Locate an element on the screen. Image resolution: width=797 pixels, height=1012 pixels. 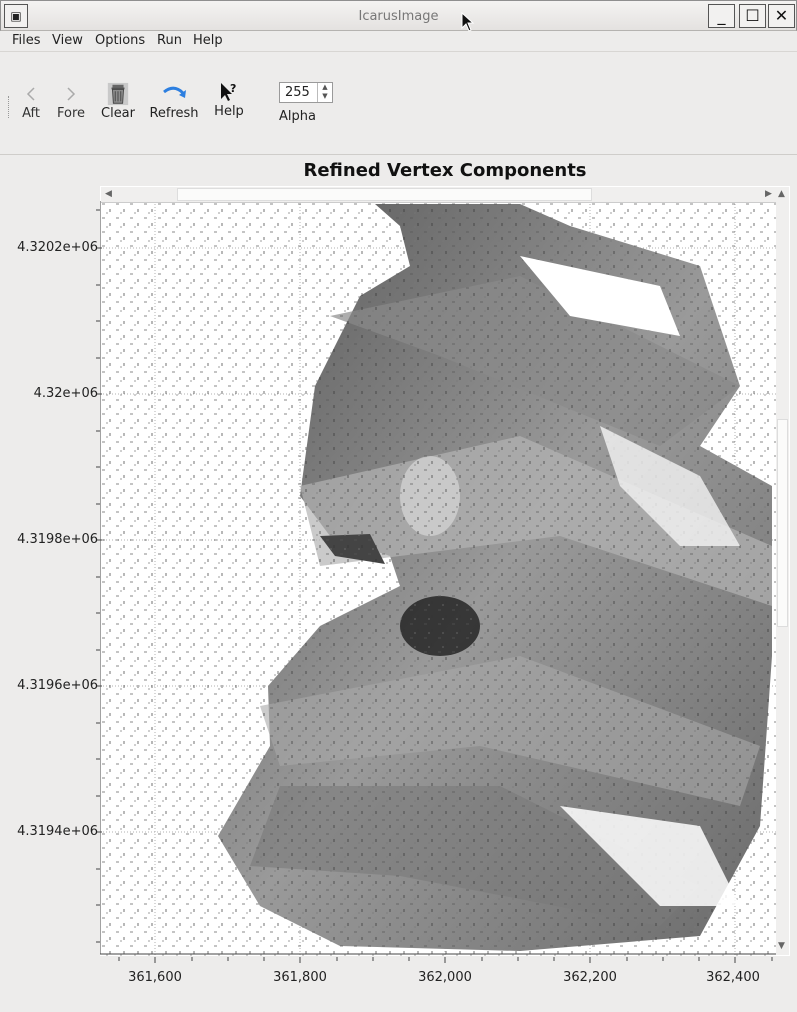
scroll-down-icon: ▼ is located at coordinates (781, 946).